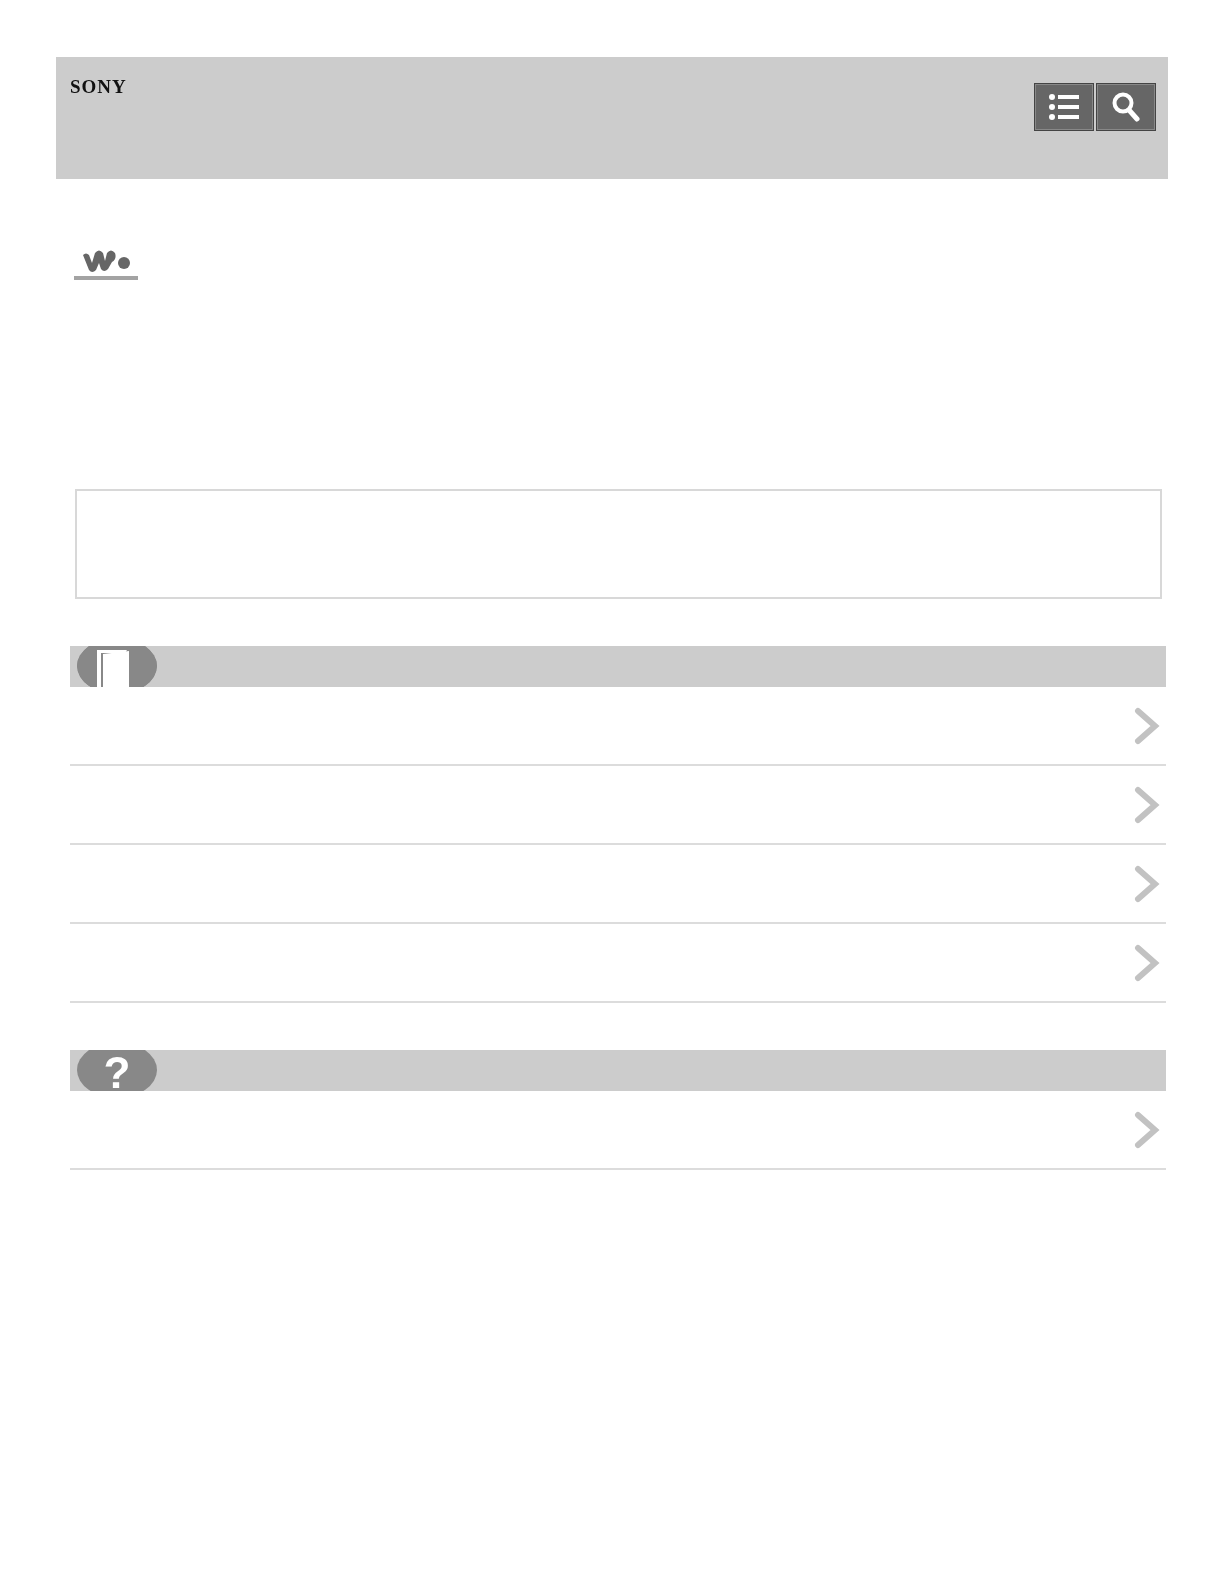 Image resolution: width=1225 pixels, height=1585 pixels. I want to click on help-icon: ?, so click(117, 1070).